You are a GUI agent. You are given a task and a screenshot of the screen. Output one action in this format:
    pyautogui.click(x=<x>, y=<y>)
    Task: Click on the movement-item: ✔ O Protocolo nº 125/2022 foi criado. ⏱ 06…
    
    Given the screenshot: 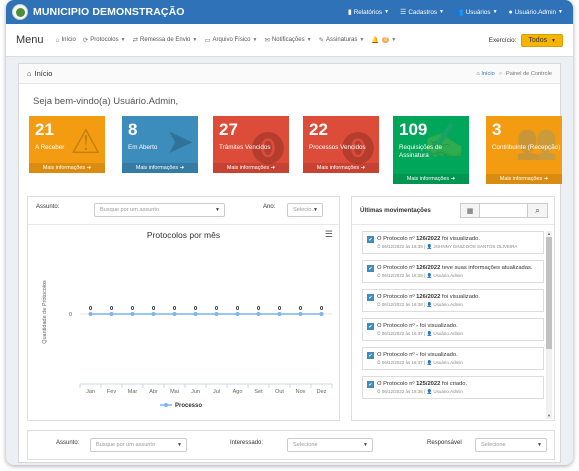 What is the action you would take?
    pyautogui.click(x=453, y=387)
    